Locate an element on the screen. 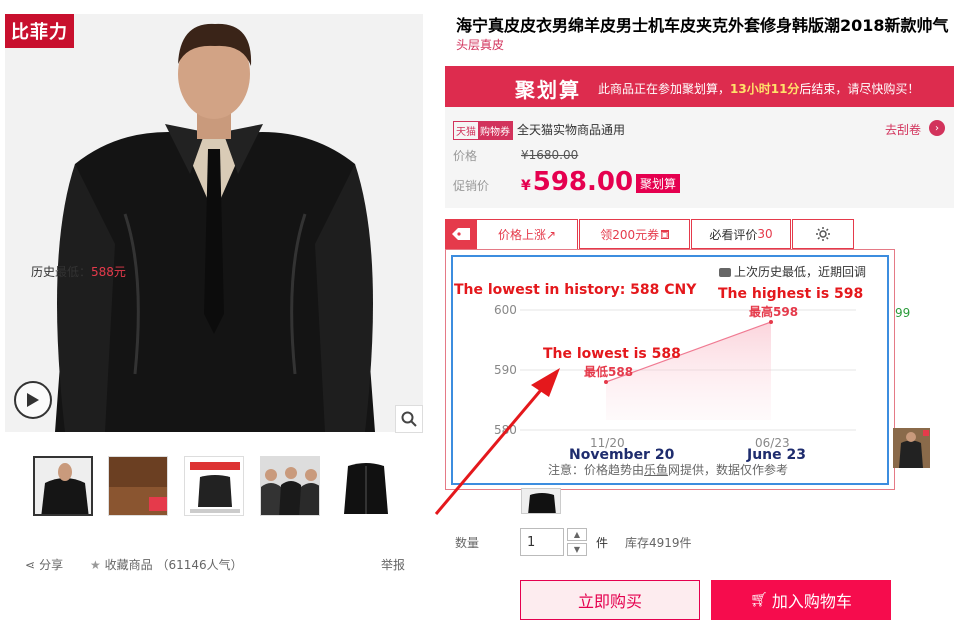 Image resolution: width=960 pixels, height=627 pixels. side-thumbnail is located at coordinates (911, 448).